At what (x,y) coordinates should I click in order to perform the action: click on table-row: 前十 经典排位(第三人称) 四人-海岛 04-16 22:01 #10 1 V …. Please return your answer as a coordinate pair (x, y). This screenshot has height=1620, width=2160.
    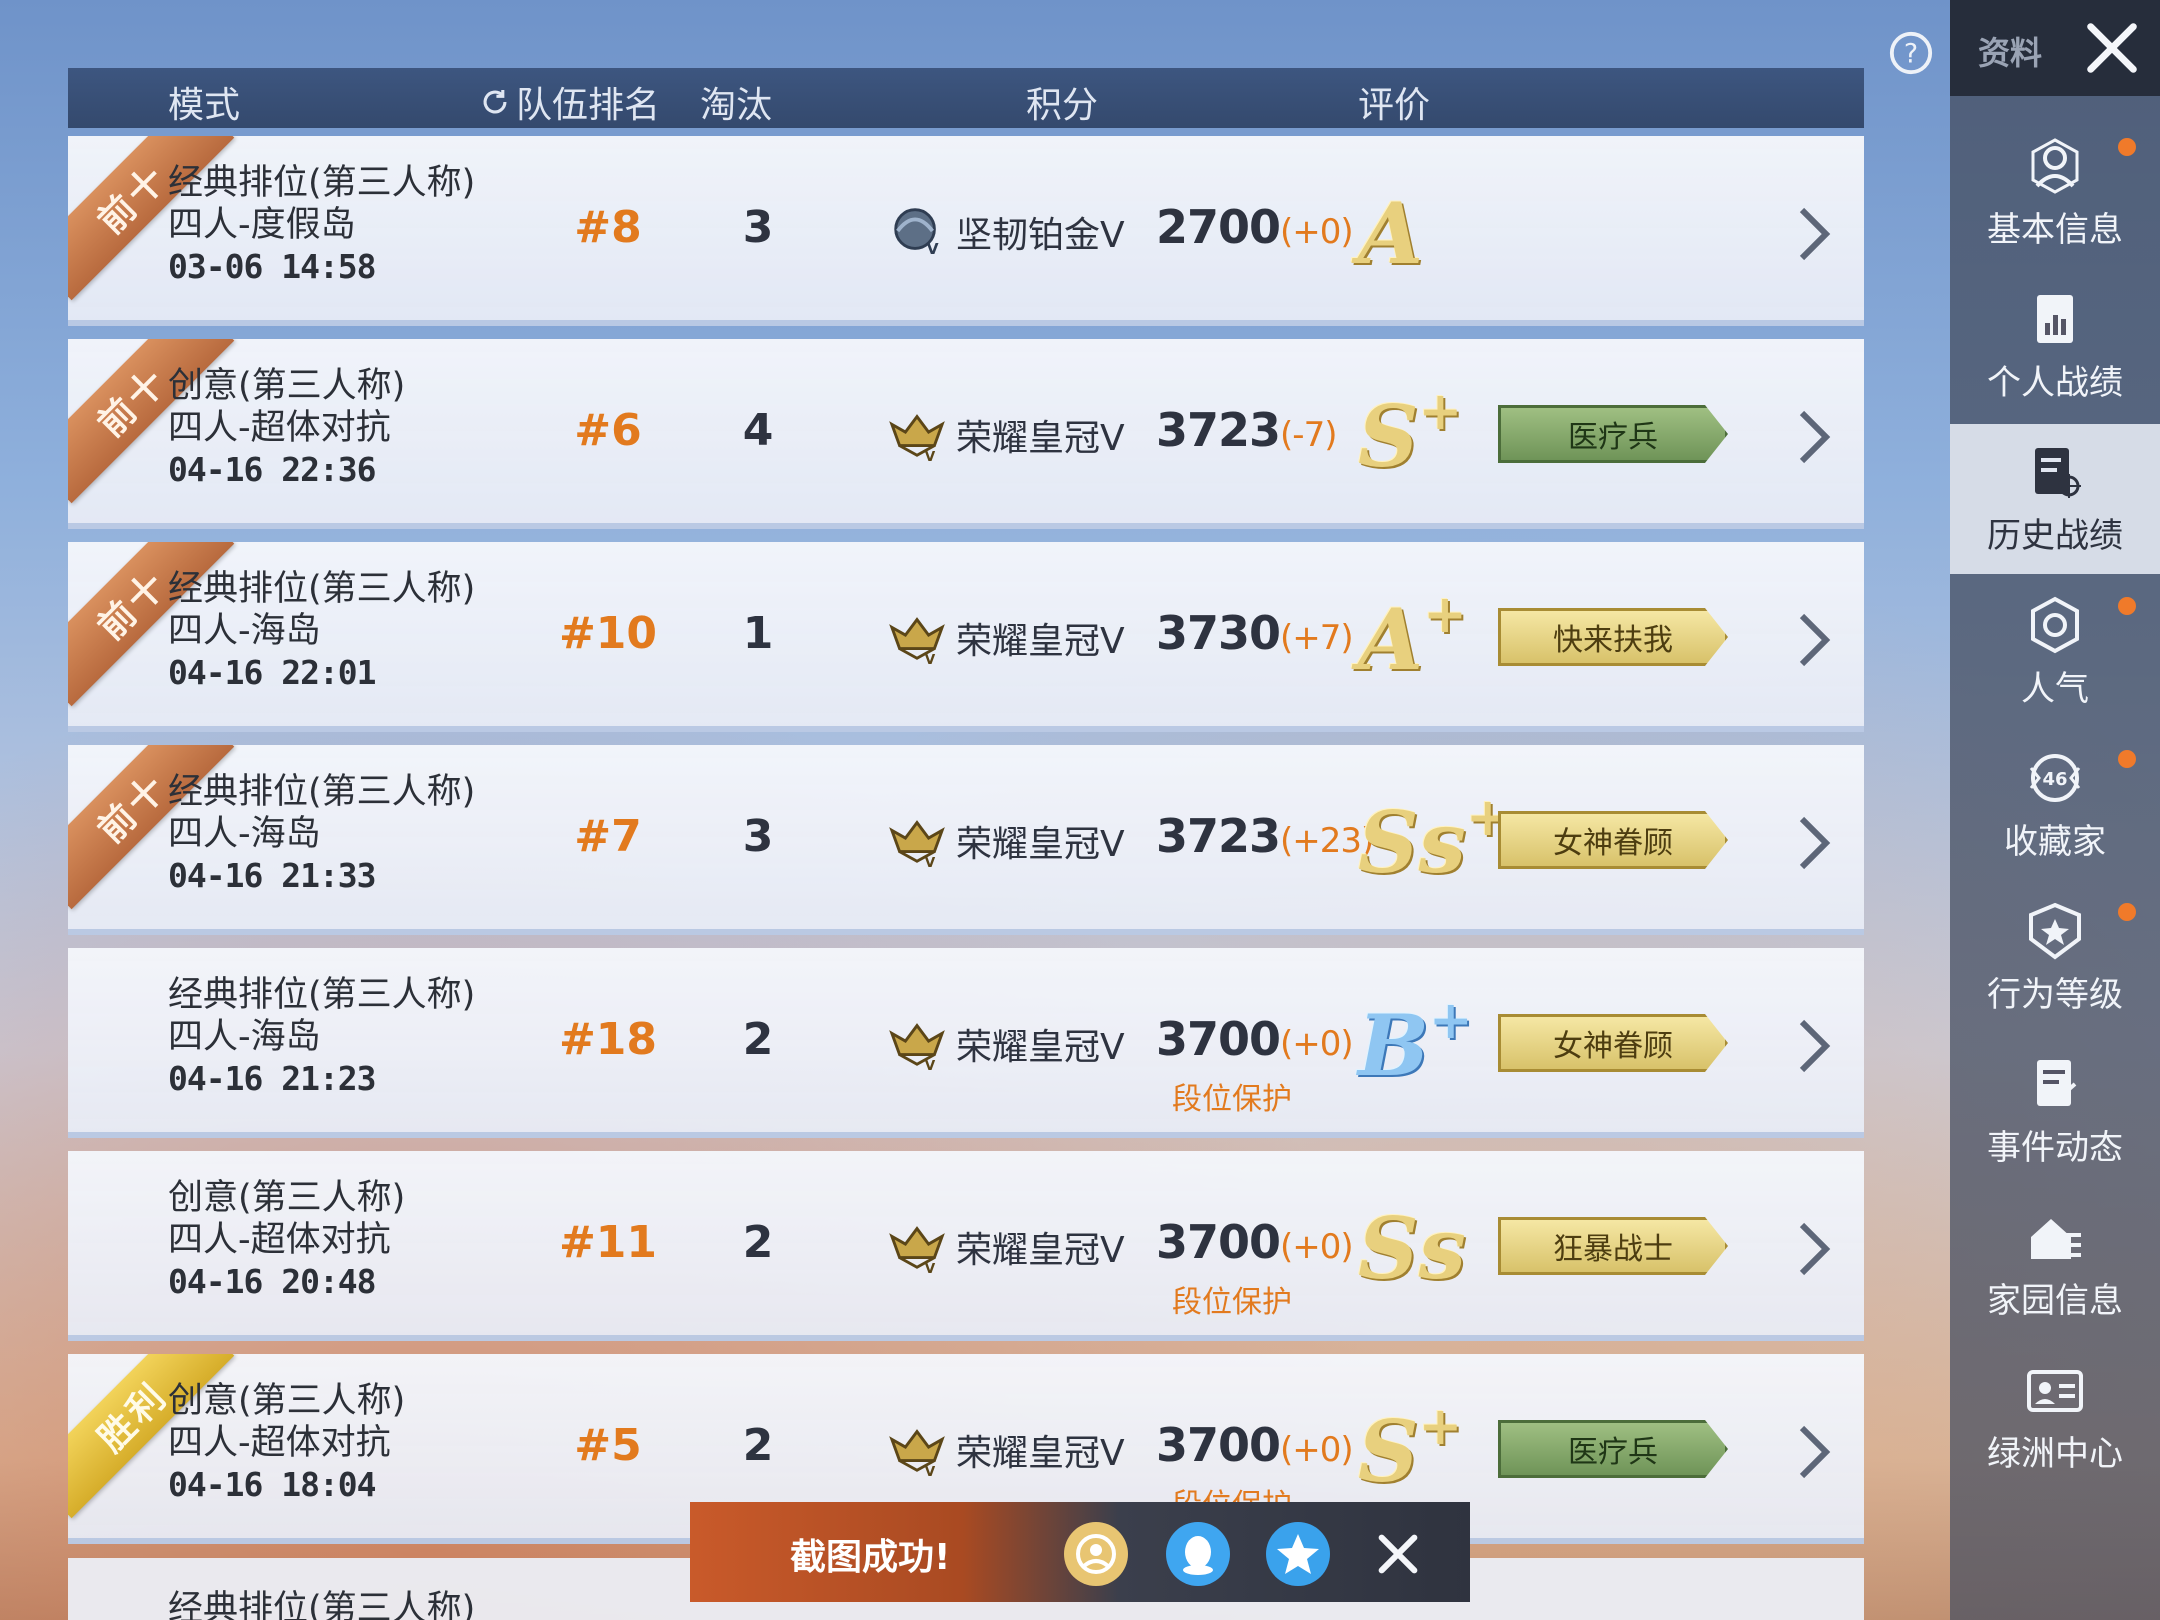
    Looking at the image, I should click on (966, 637).